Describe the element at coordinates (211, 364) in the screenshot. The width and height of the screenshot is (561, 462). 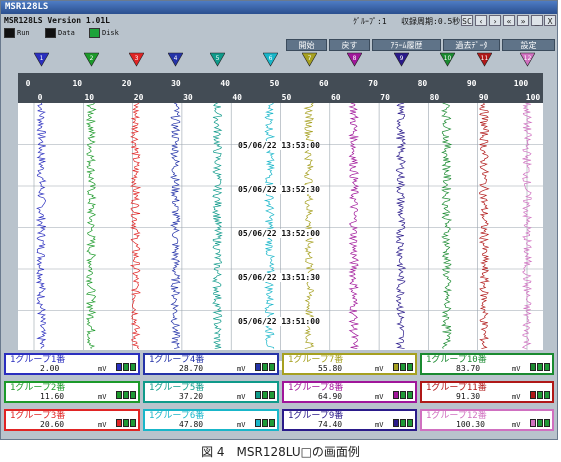
I see `channel-panel-4: 1グループ4番 28.70 mV` at that location.